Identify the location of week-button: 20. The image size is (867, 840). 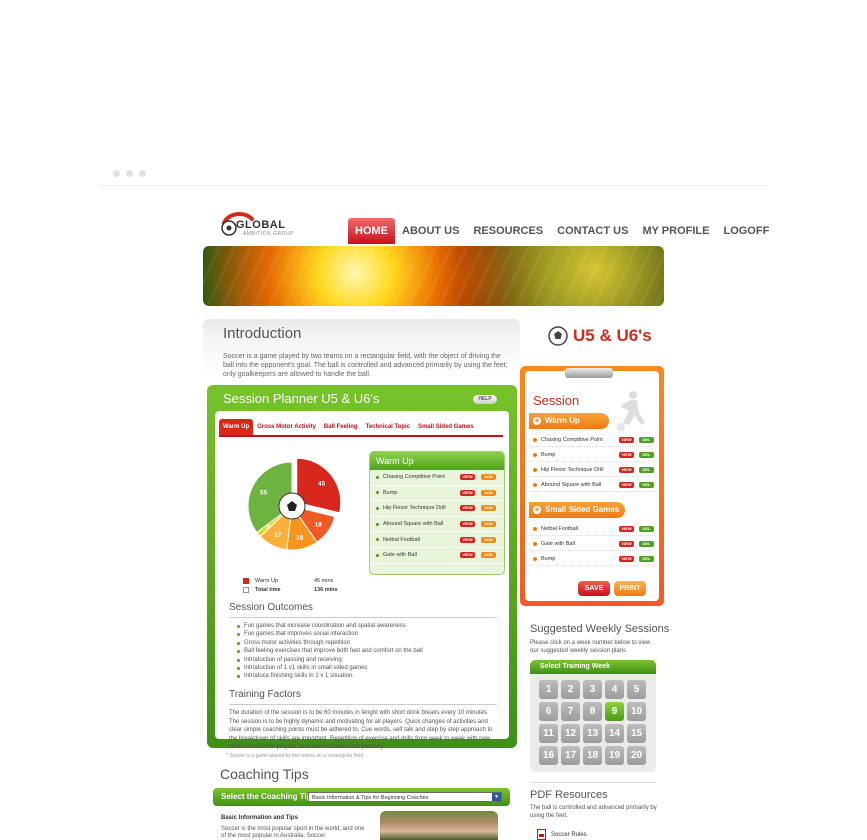
(636, 755).